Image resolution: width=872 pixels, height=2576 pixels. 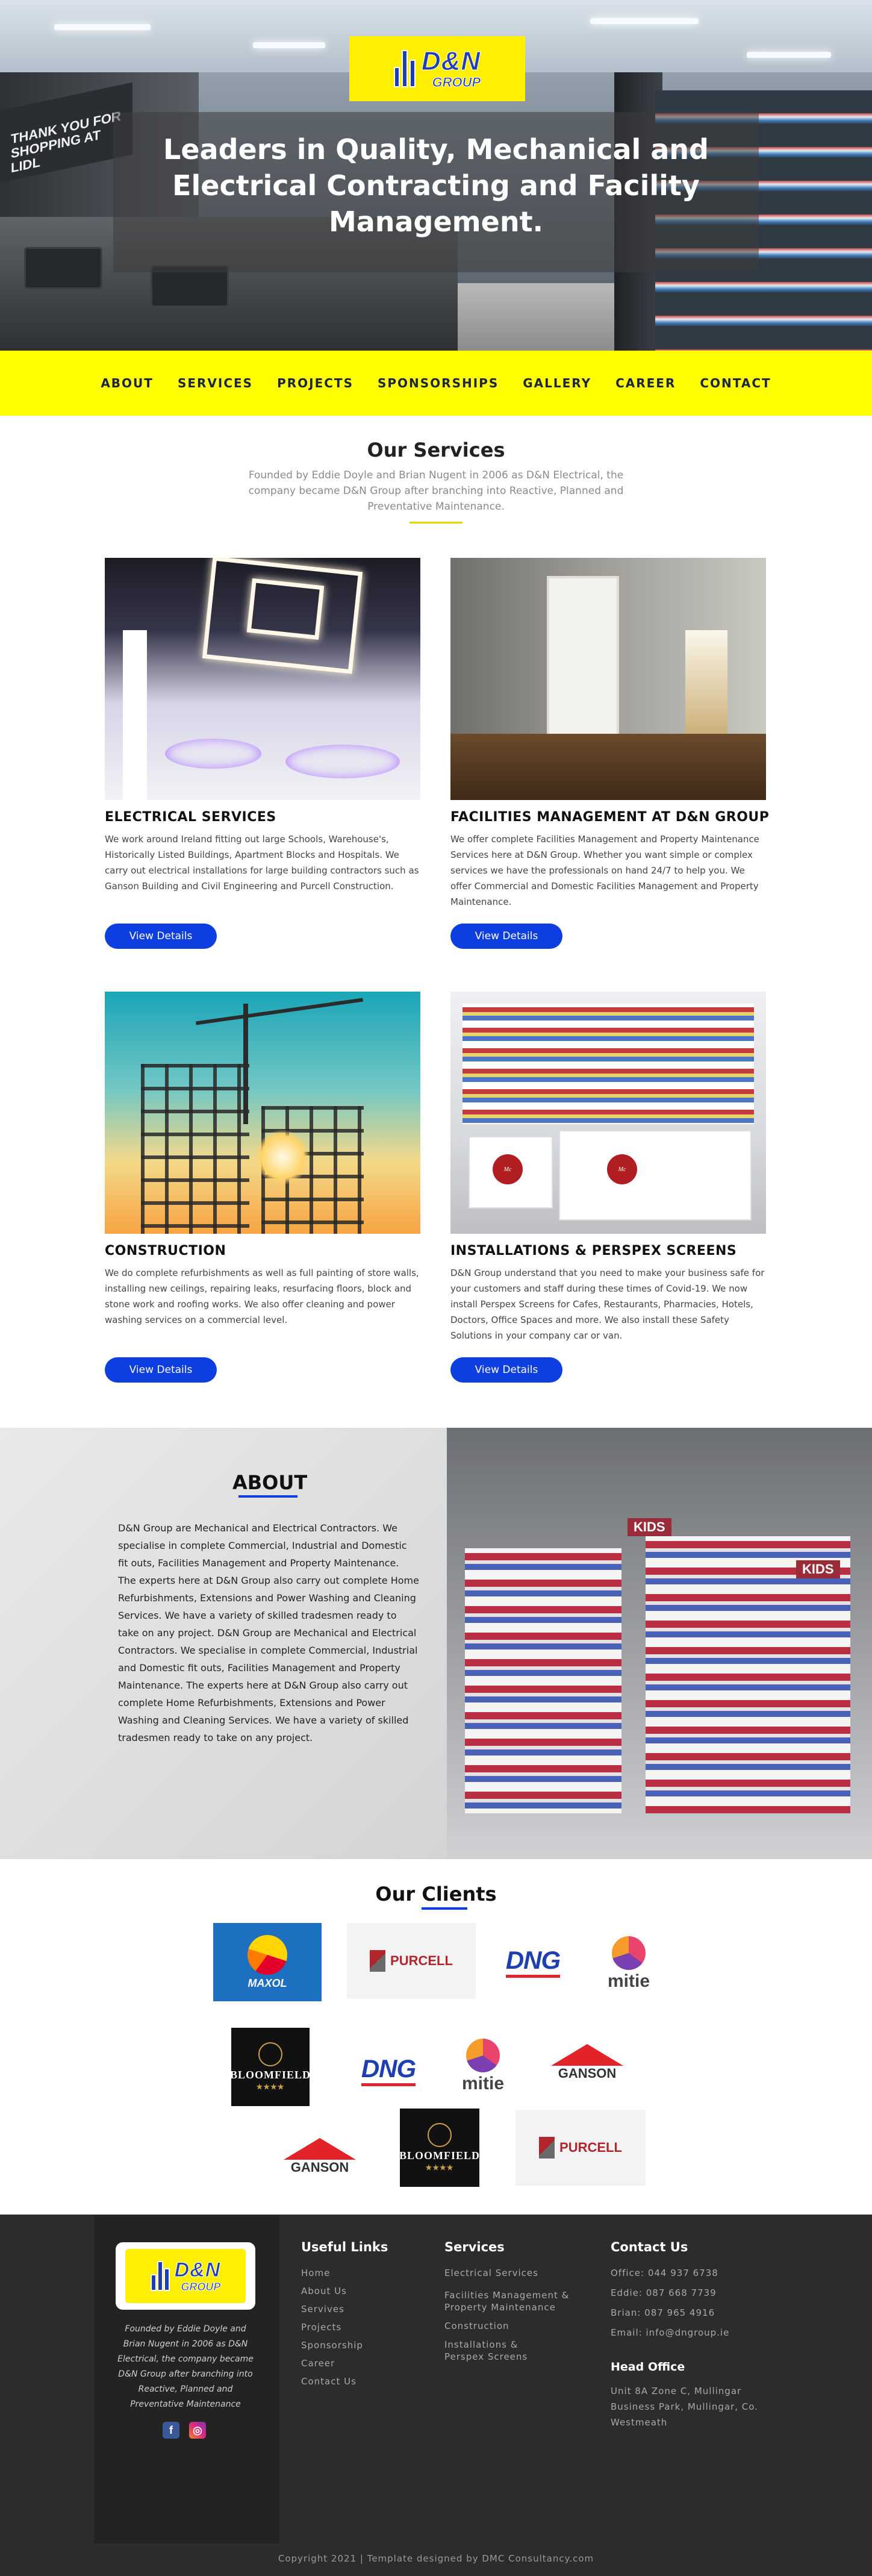 What do you see at coordinates (262, 679) in the screenshot?
I see `electrical-services-image` at bounding box center [262, 679].